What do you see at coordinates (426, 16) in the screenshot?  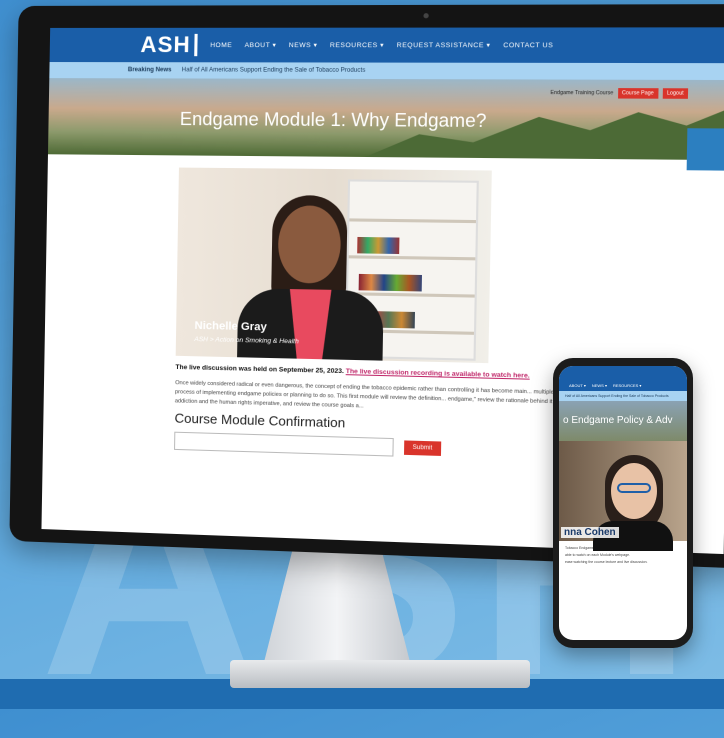 I see `camera-dot` at bounding box center [426, 16].